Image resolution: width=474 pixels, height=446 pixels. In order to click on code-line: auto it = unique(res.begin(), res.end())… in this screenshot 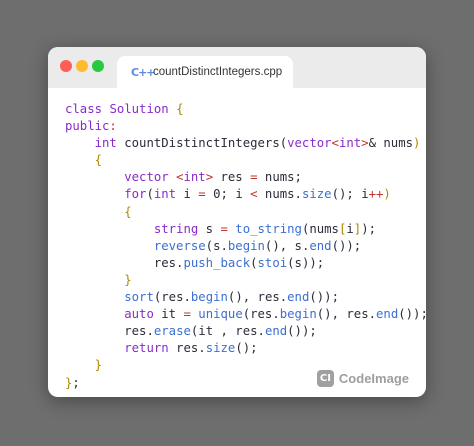, I will do `click(245, 314)`.